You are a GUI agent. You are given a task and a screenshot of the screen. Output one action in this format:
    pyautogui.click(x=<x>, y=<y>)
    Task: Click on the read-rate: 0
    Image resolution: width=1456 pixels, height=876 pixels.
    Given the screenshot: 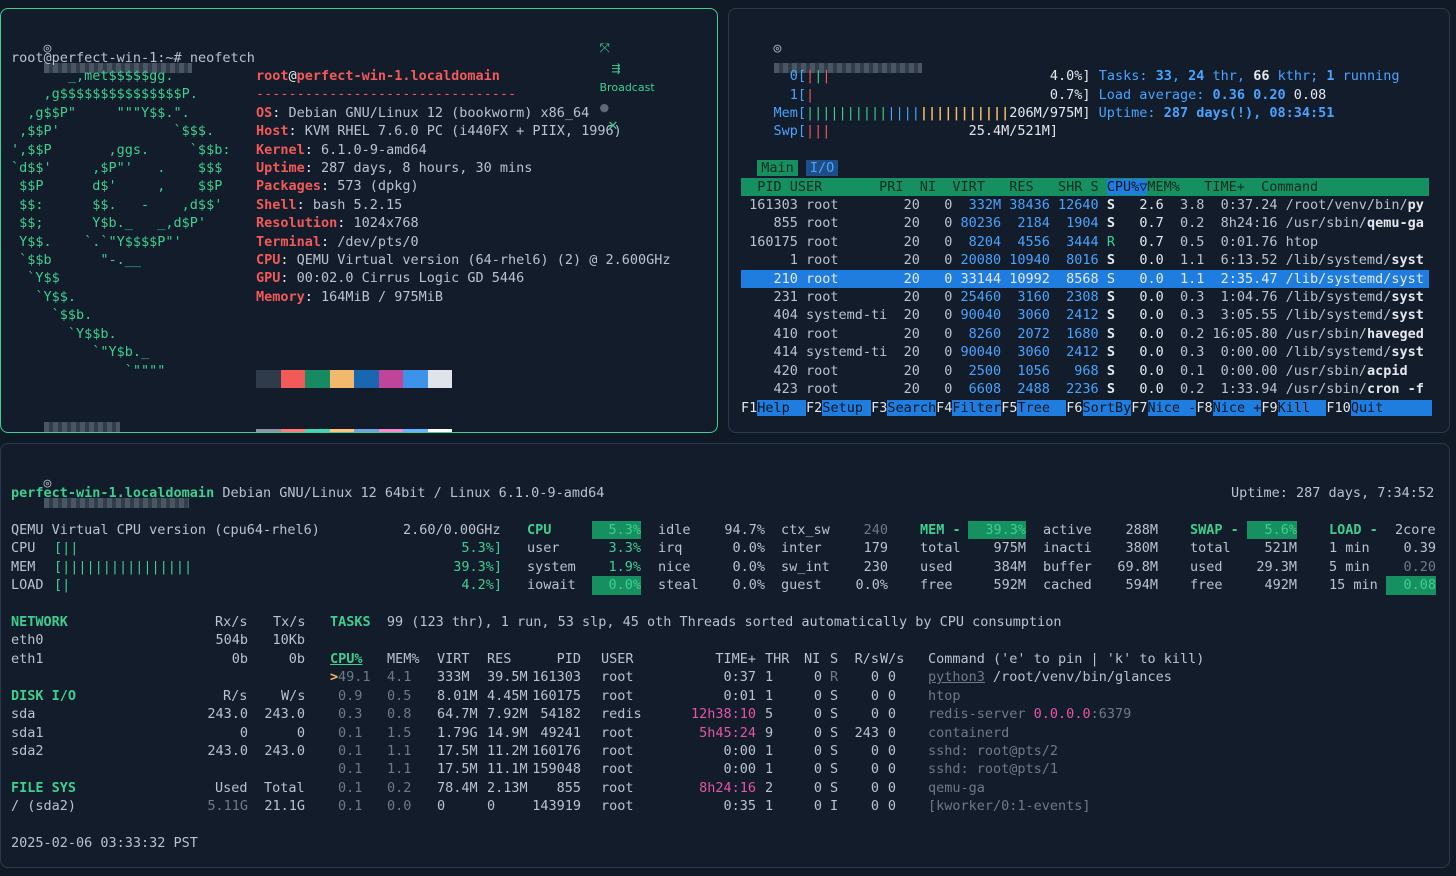 What is the action you would take?
    pyautogui.click(x=874, y=806)
    